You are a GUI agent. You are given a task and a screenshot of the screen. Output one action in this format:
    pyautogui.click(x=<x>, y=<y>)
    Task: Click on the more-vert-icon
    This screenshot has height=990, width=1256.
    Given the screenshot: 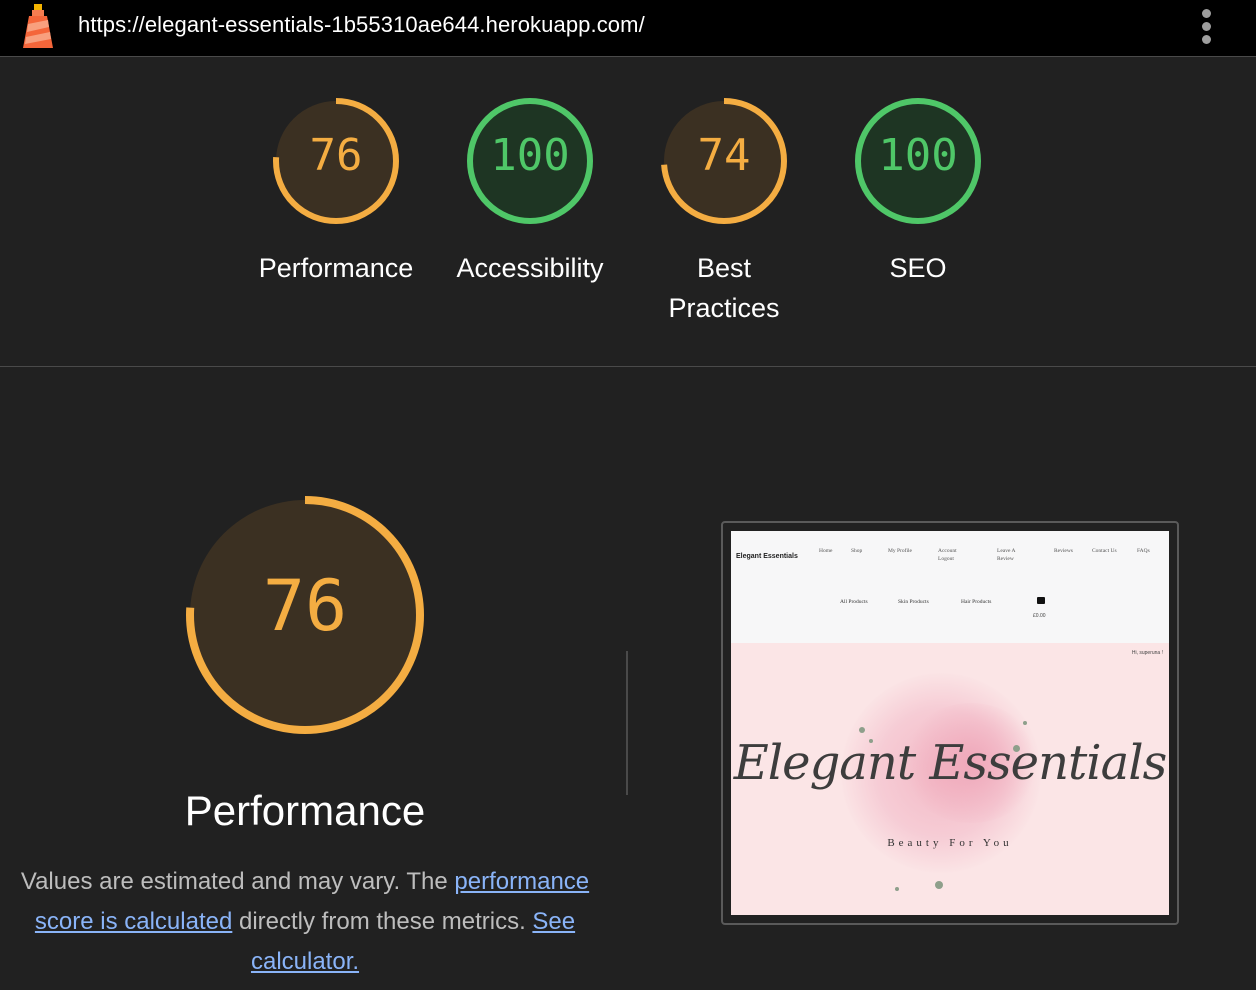 What is the action you would take?
    pyautogui.click(x=1206, y=26)
    